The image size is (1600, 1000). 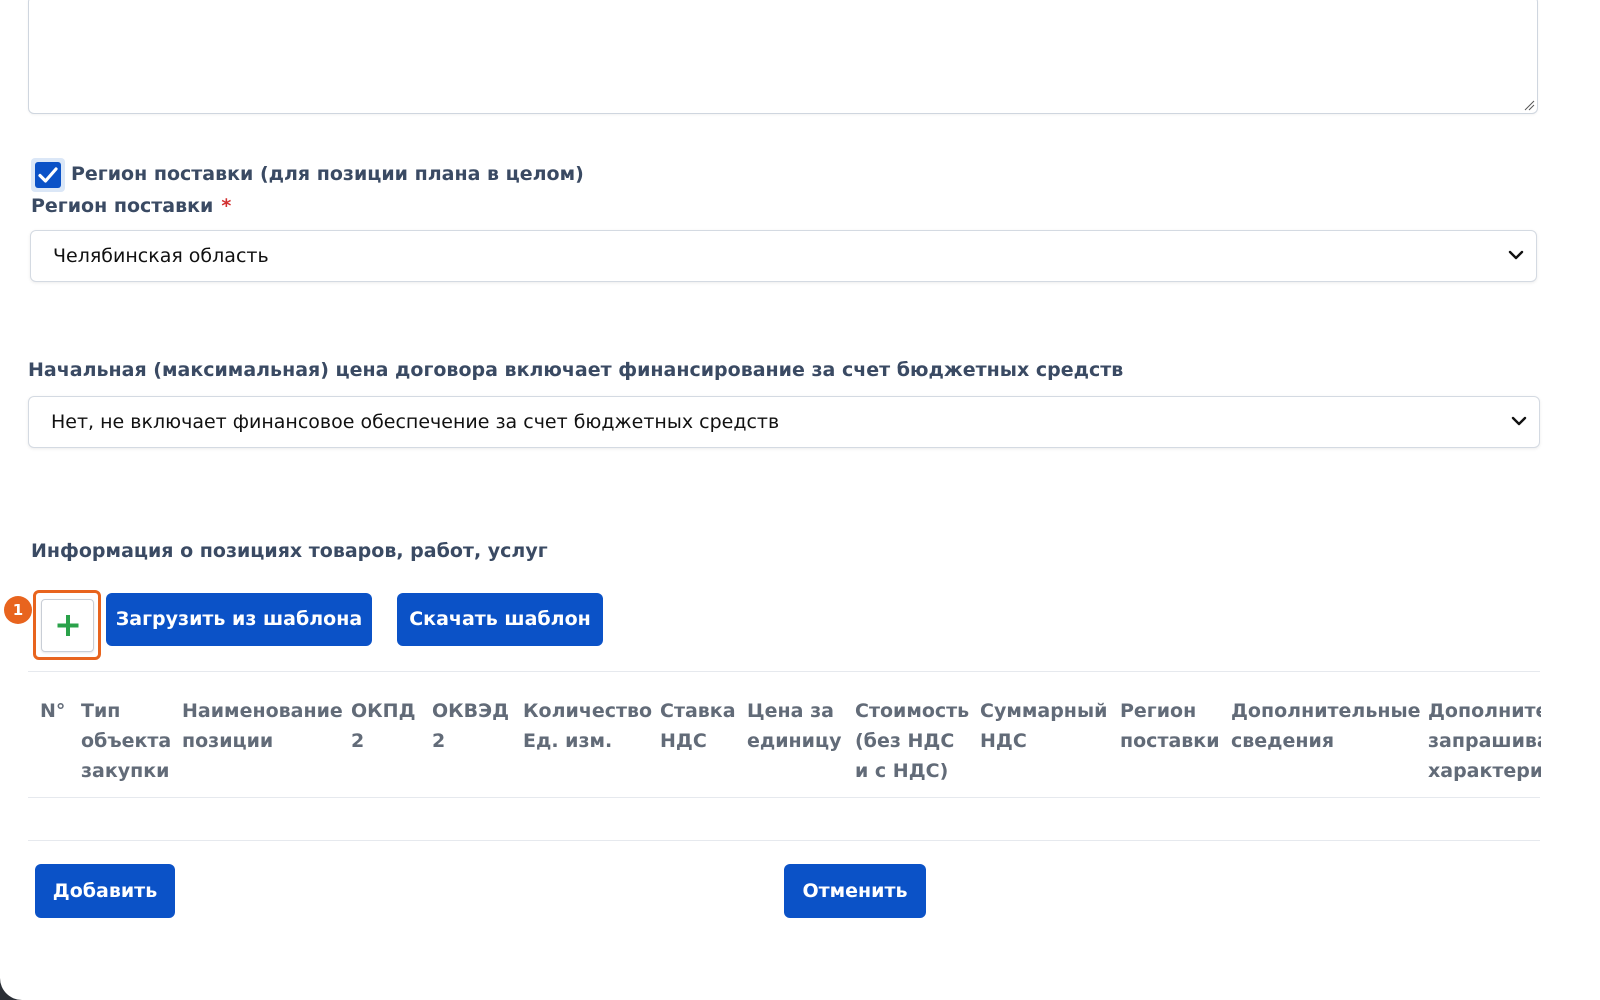 I want to click on column-header-line: N°, so click(x=53, y=711).